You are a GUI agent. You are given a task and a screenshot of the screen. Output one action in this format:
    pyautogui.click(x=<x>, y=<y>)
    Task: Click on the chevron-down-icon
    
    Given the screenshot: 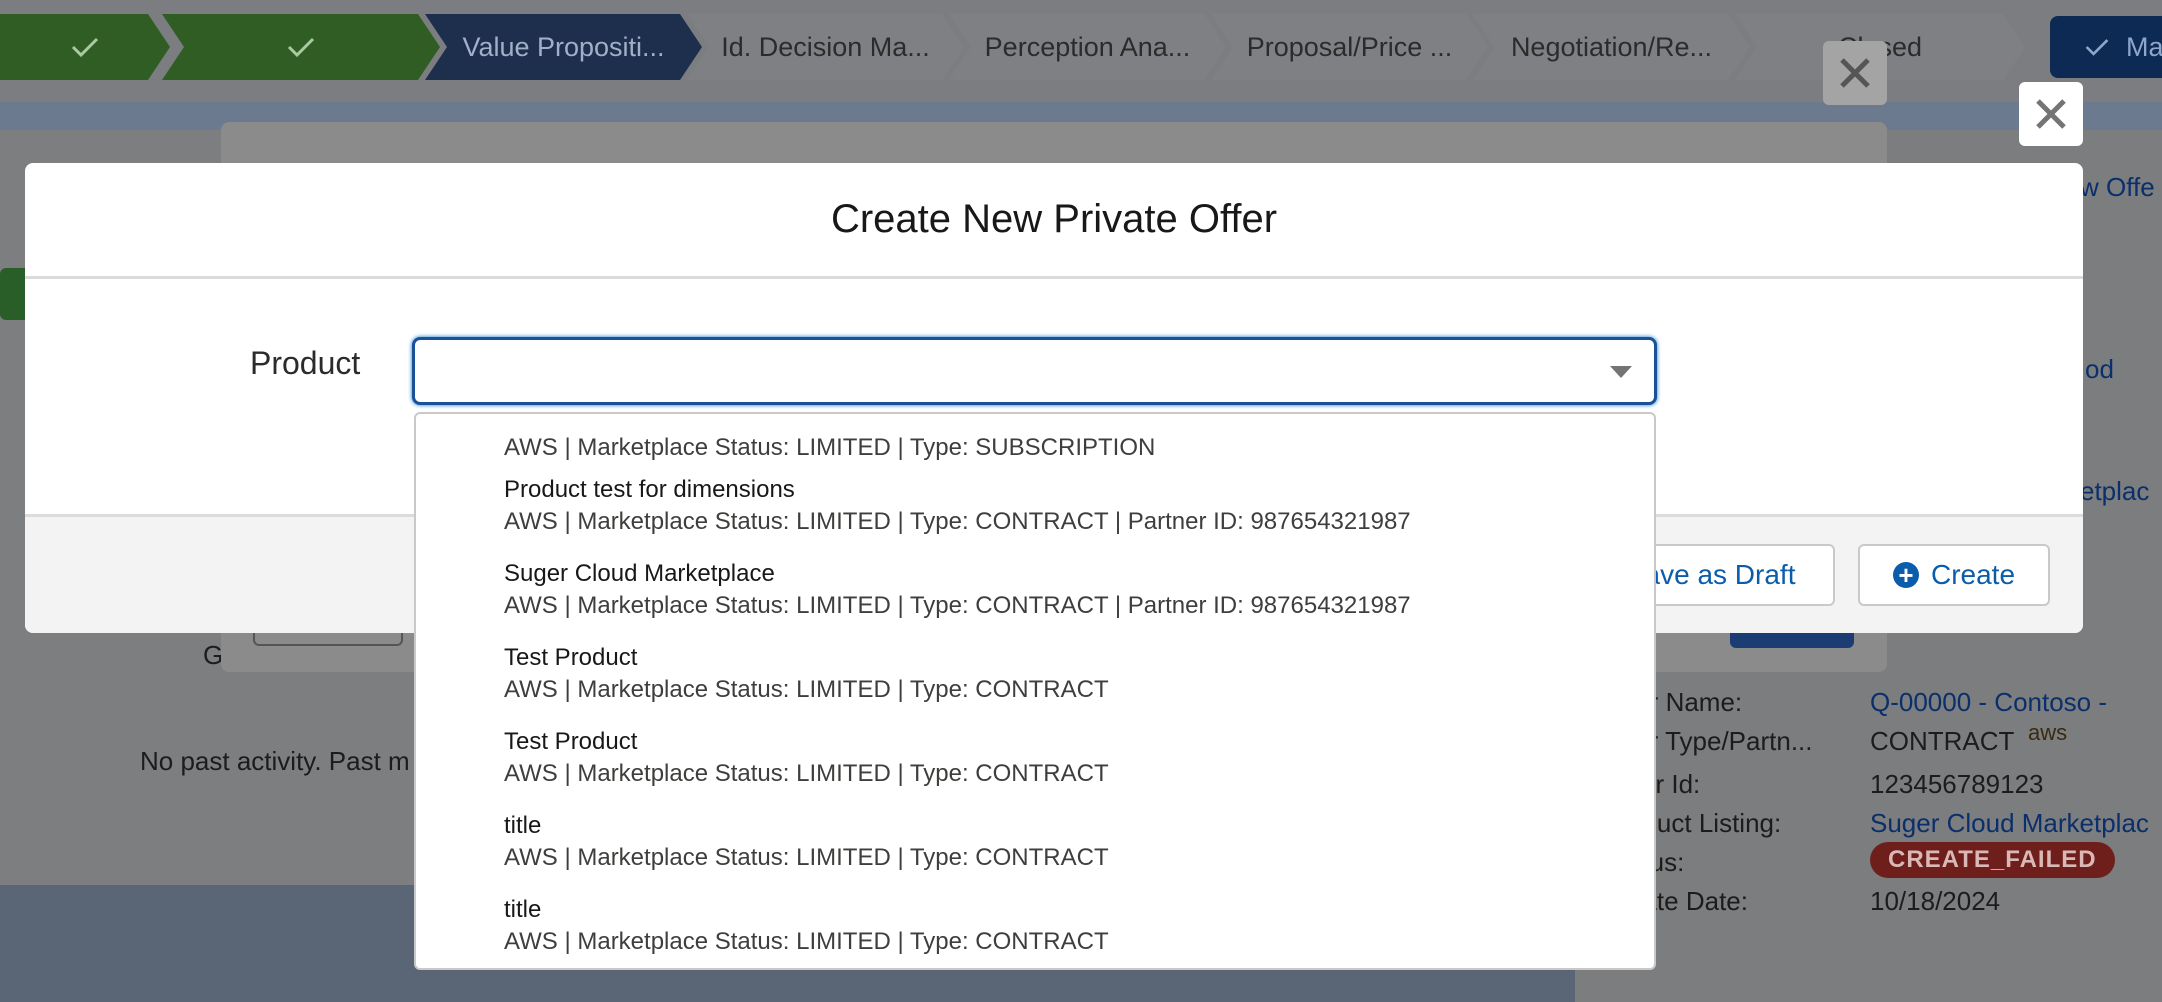 What is the action you would take?
    pyautogui.click(x=1621, y=372)
    